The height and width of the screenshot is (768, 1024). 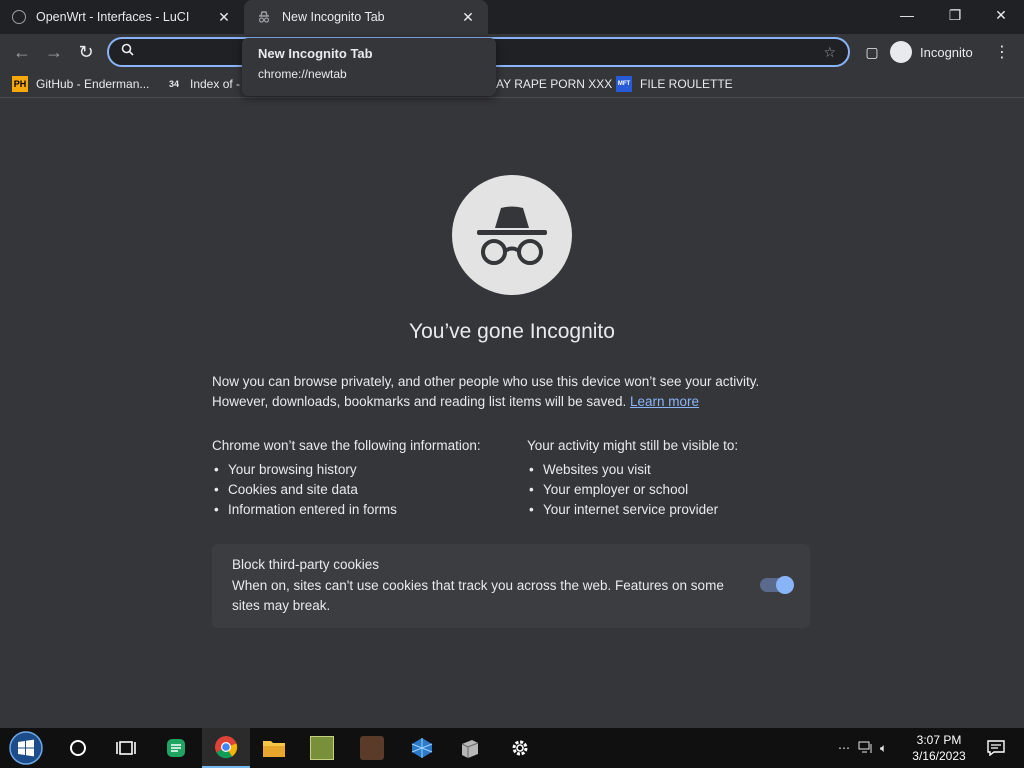 I want to click on list-item: Your employer or school, so click(x=672, y=490).